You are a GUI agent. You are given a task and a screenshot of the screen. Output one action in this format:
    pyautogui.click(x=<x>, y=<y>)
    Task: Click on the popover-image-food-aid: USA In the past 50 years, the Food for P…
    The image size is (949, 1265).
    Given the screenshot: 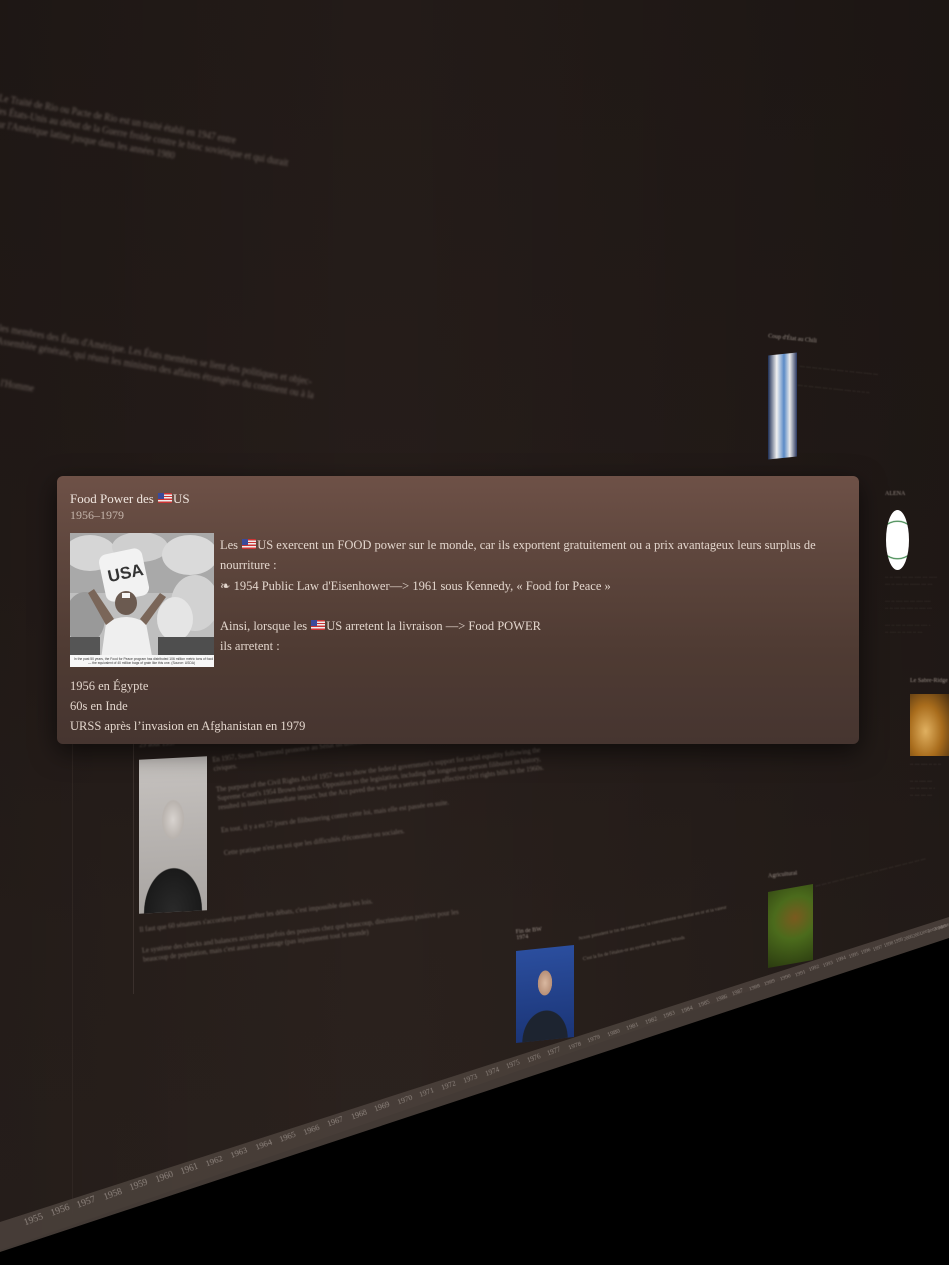 What is the action you would take?
    pyautogui.click(x=142, y=600)
    